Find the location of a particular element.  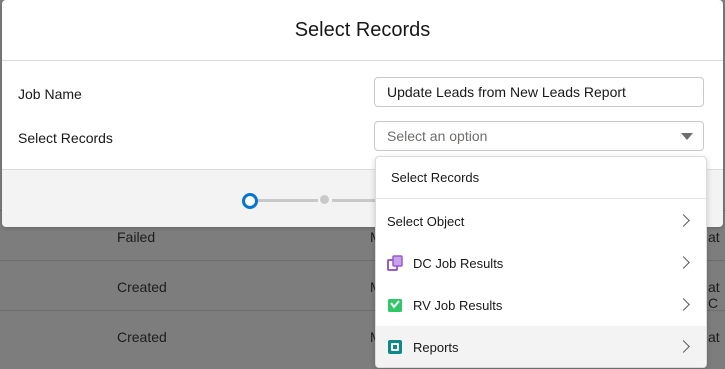

select-records-label: Select Records is located at coordinates (65, 138).